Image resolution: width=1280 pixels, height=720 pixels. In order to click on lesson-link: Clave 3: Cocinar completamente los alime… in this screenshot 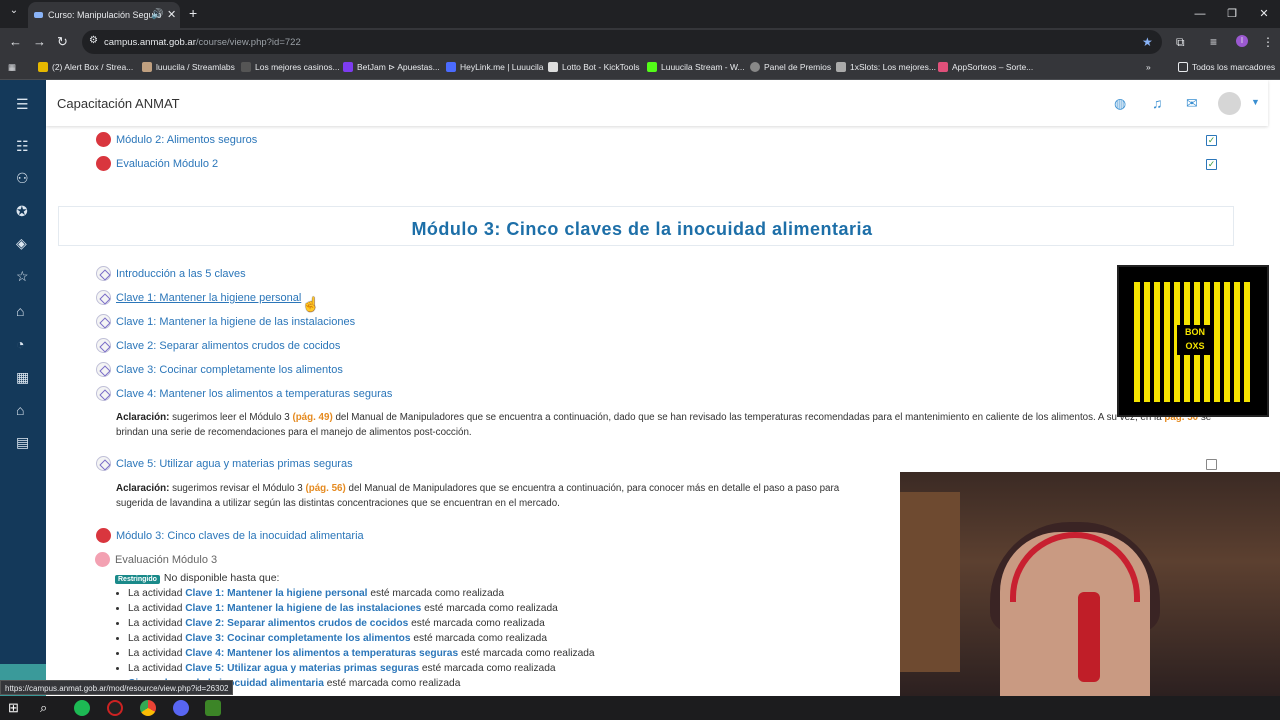, I will do `click(219, 369)`.